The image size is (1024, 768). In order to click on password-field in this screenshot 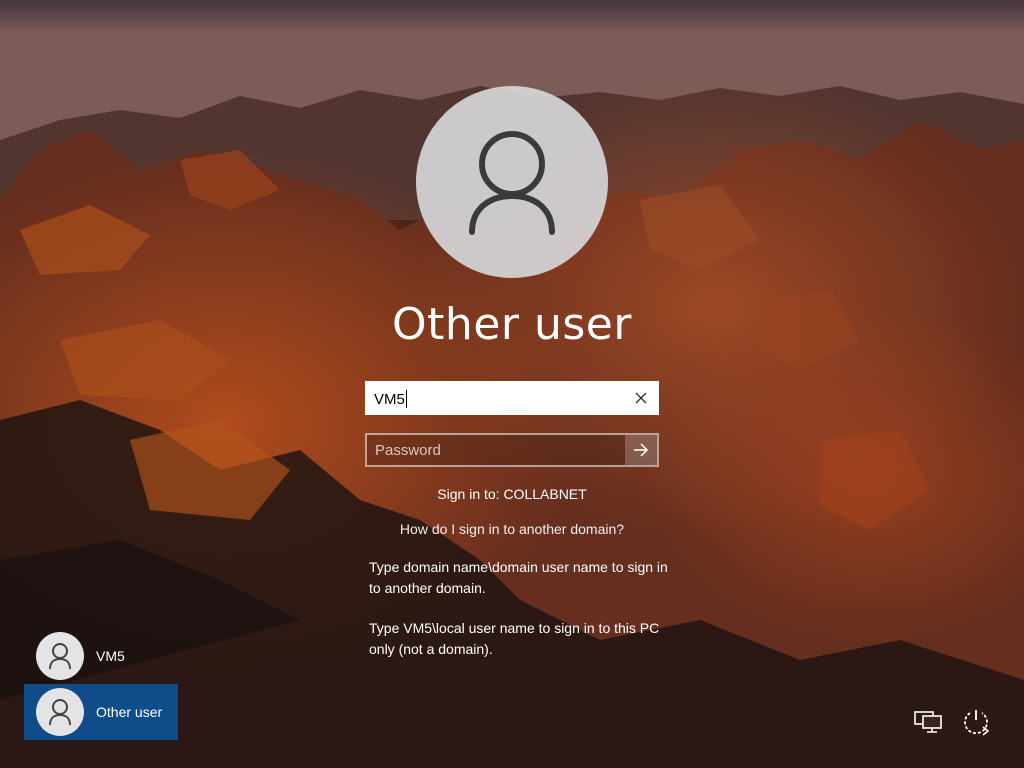, I will do `click(512, 450)`.